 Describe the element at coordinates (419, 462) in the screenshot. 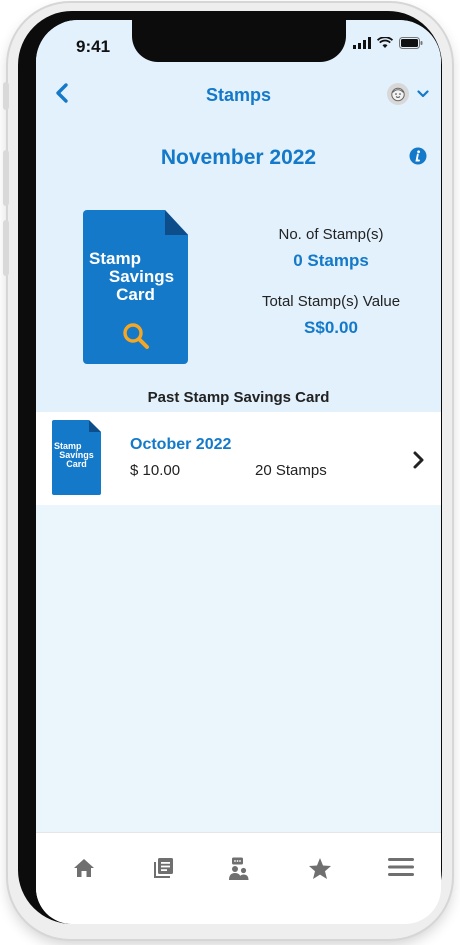

I see `chevron-right-icon` at that location.